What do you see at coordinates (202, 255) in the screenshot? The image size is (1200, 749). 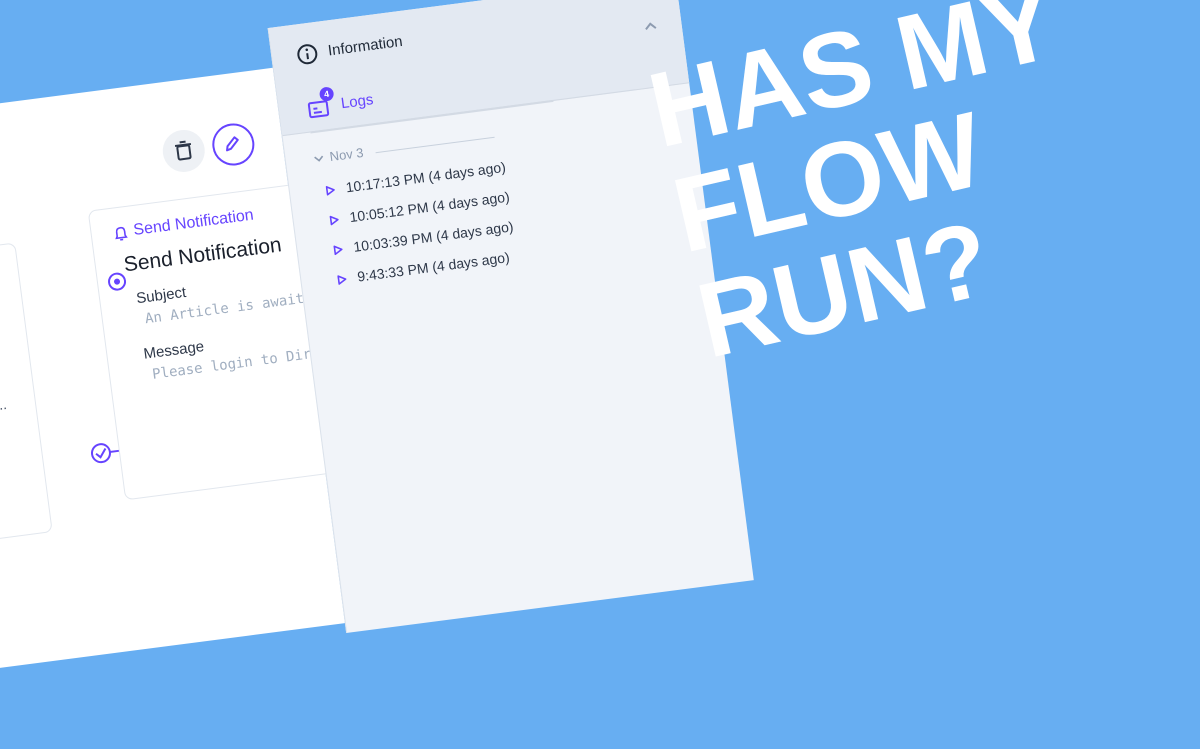 I see `operation-title: Send Notification` at bounding box center [202, 255].